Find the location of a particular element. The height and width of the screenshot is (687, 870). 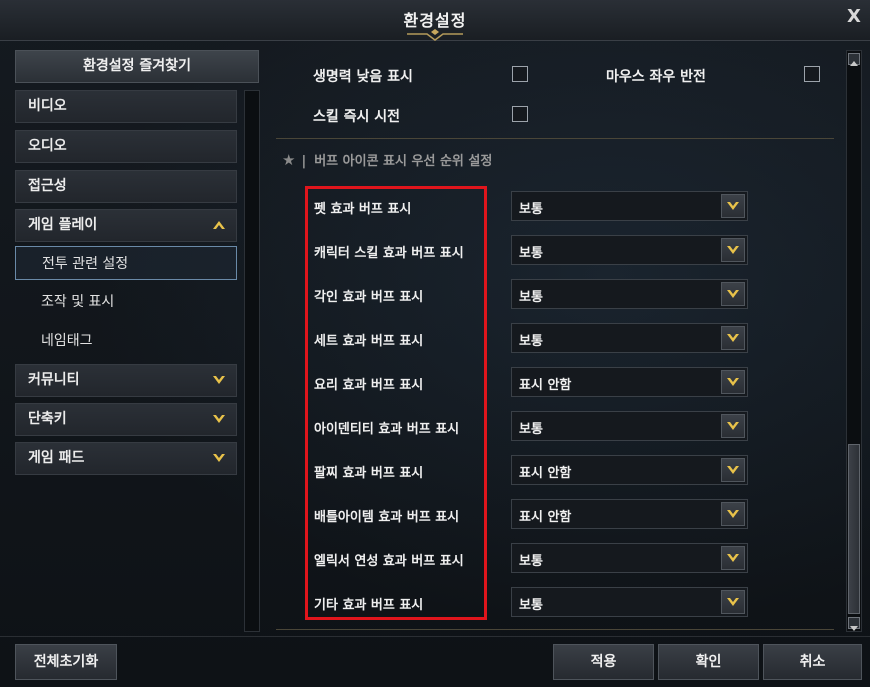

reset-all-button: 전체초기화 is located at coordinates (66, 662).